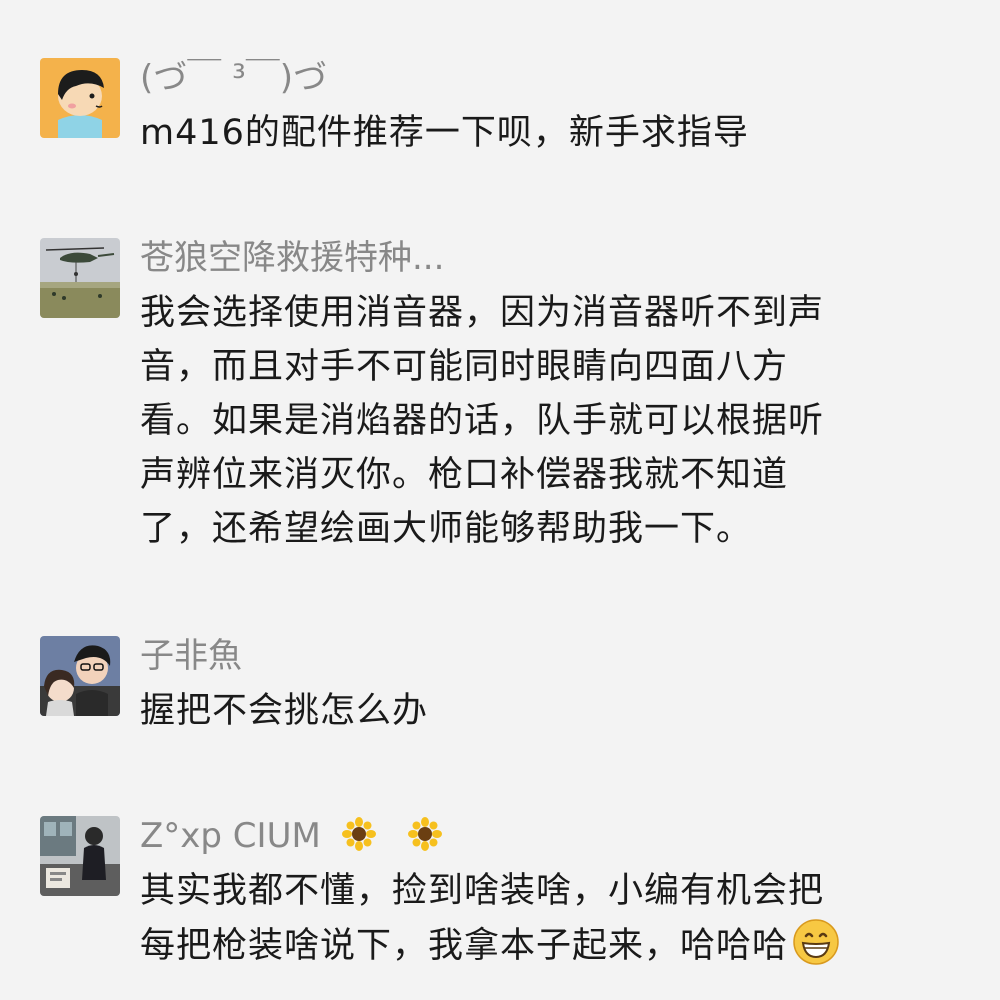 Image resolution: width=1000 pixels, height=1000 pixels. Describe the element at coordinates (464, 946) in the screenshot. I see `comment-line-text: 每把枪装啥说下，我拿本子起来，哈哈哈` at that location.